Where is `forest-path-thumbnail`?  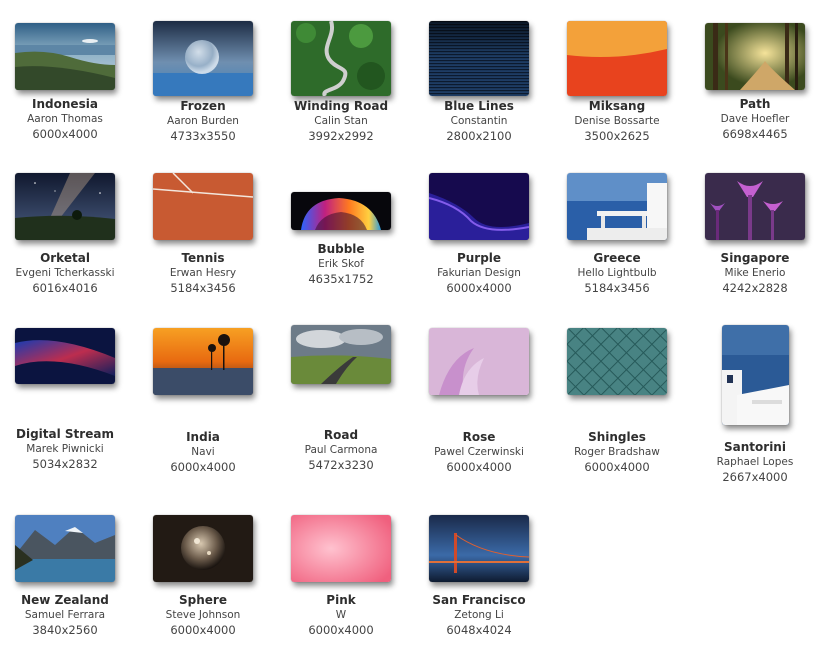
forest-path-thumbnail is located at coordinates (755, 56).